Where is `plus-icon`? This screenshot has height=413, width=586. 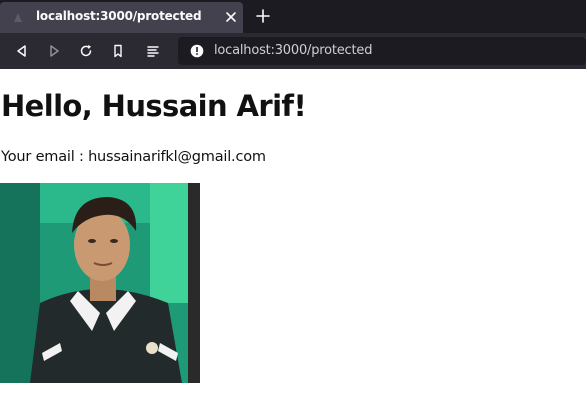 plus-icon is located at coordinates (263, 16).